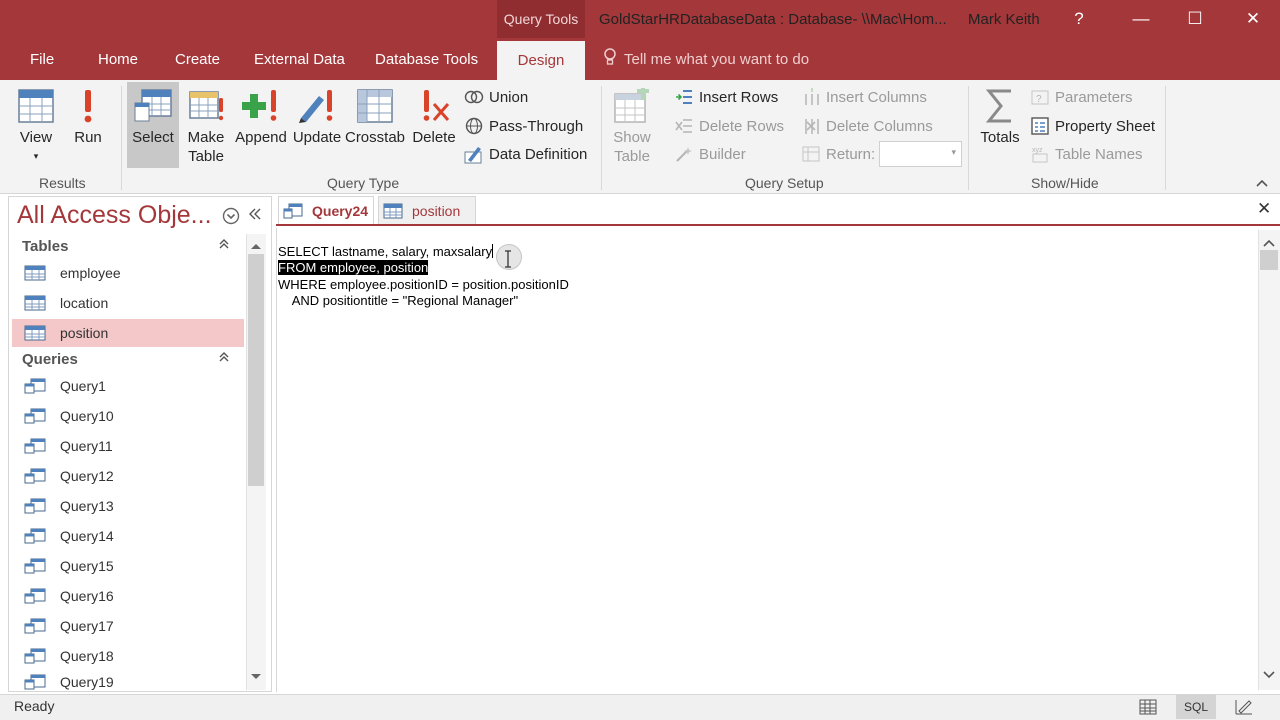 This screenshot has height=720, width=1280. What do you see at coordinates (224, 245) in the screenshot?
I see `collapse-tables-icon` at bounding box center [224, 245].